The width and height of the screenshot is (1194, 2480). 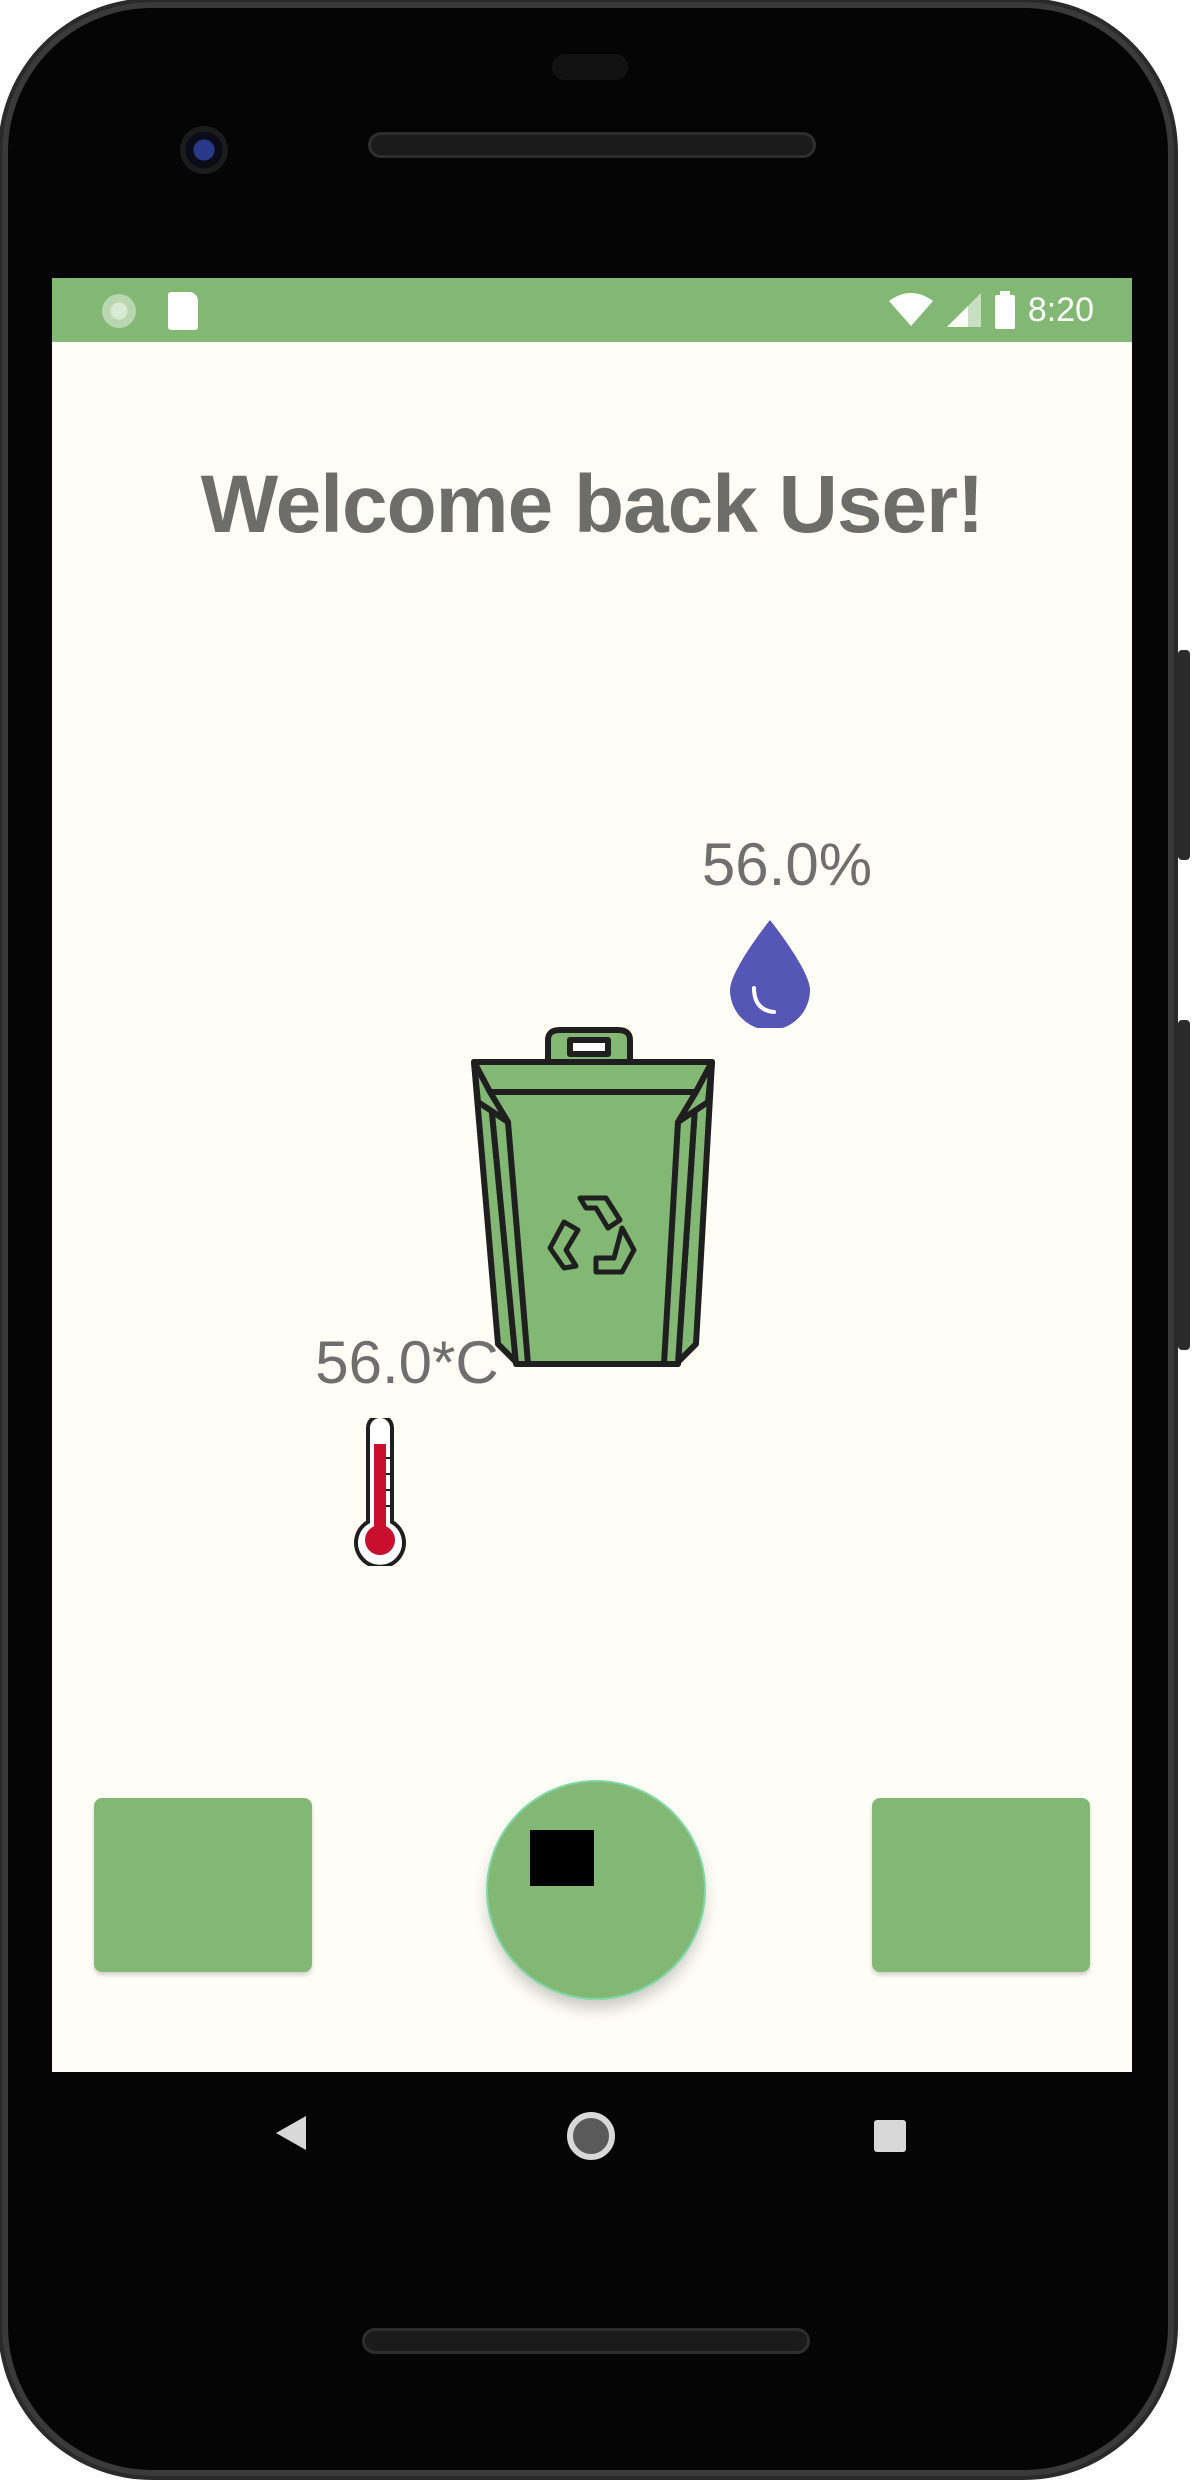 I want to click on front-camera-icon, so click(x=204, y=150).